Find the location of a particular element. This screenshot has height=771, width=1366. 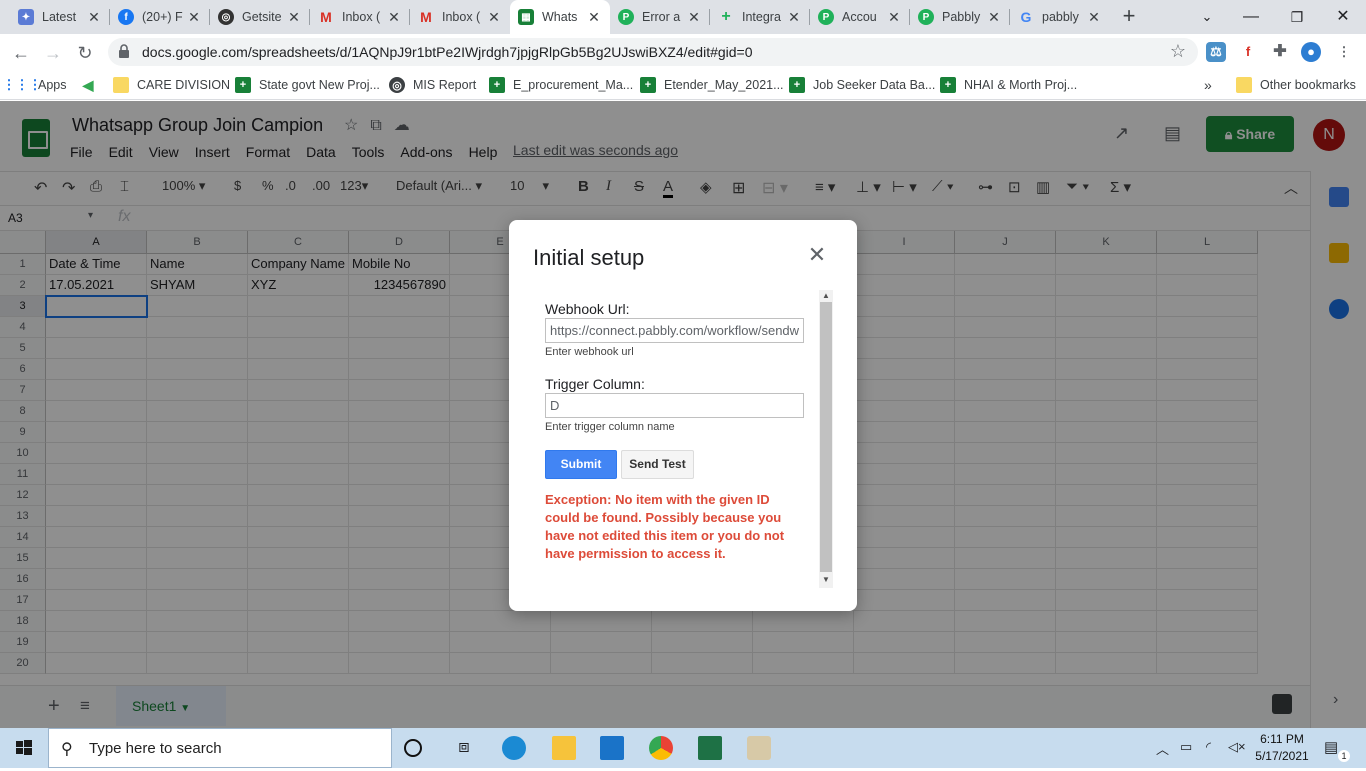

browser-tab: G pabbly ✕ is located at coordinates (1060, 17).